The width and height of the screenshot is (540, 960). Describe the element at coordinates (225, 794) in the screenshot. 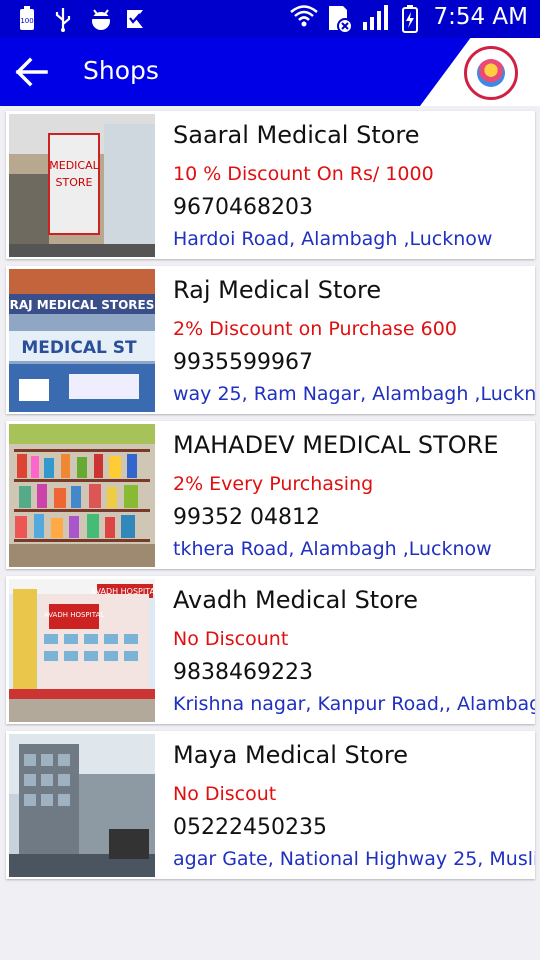

I see `shop-discount: No Discout` at that location.